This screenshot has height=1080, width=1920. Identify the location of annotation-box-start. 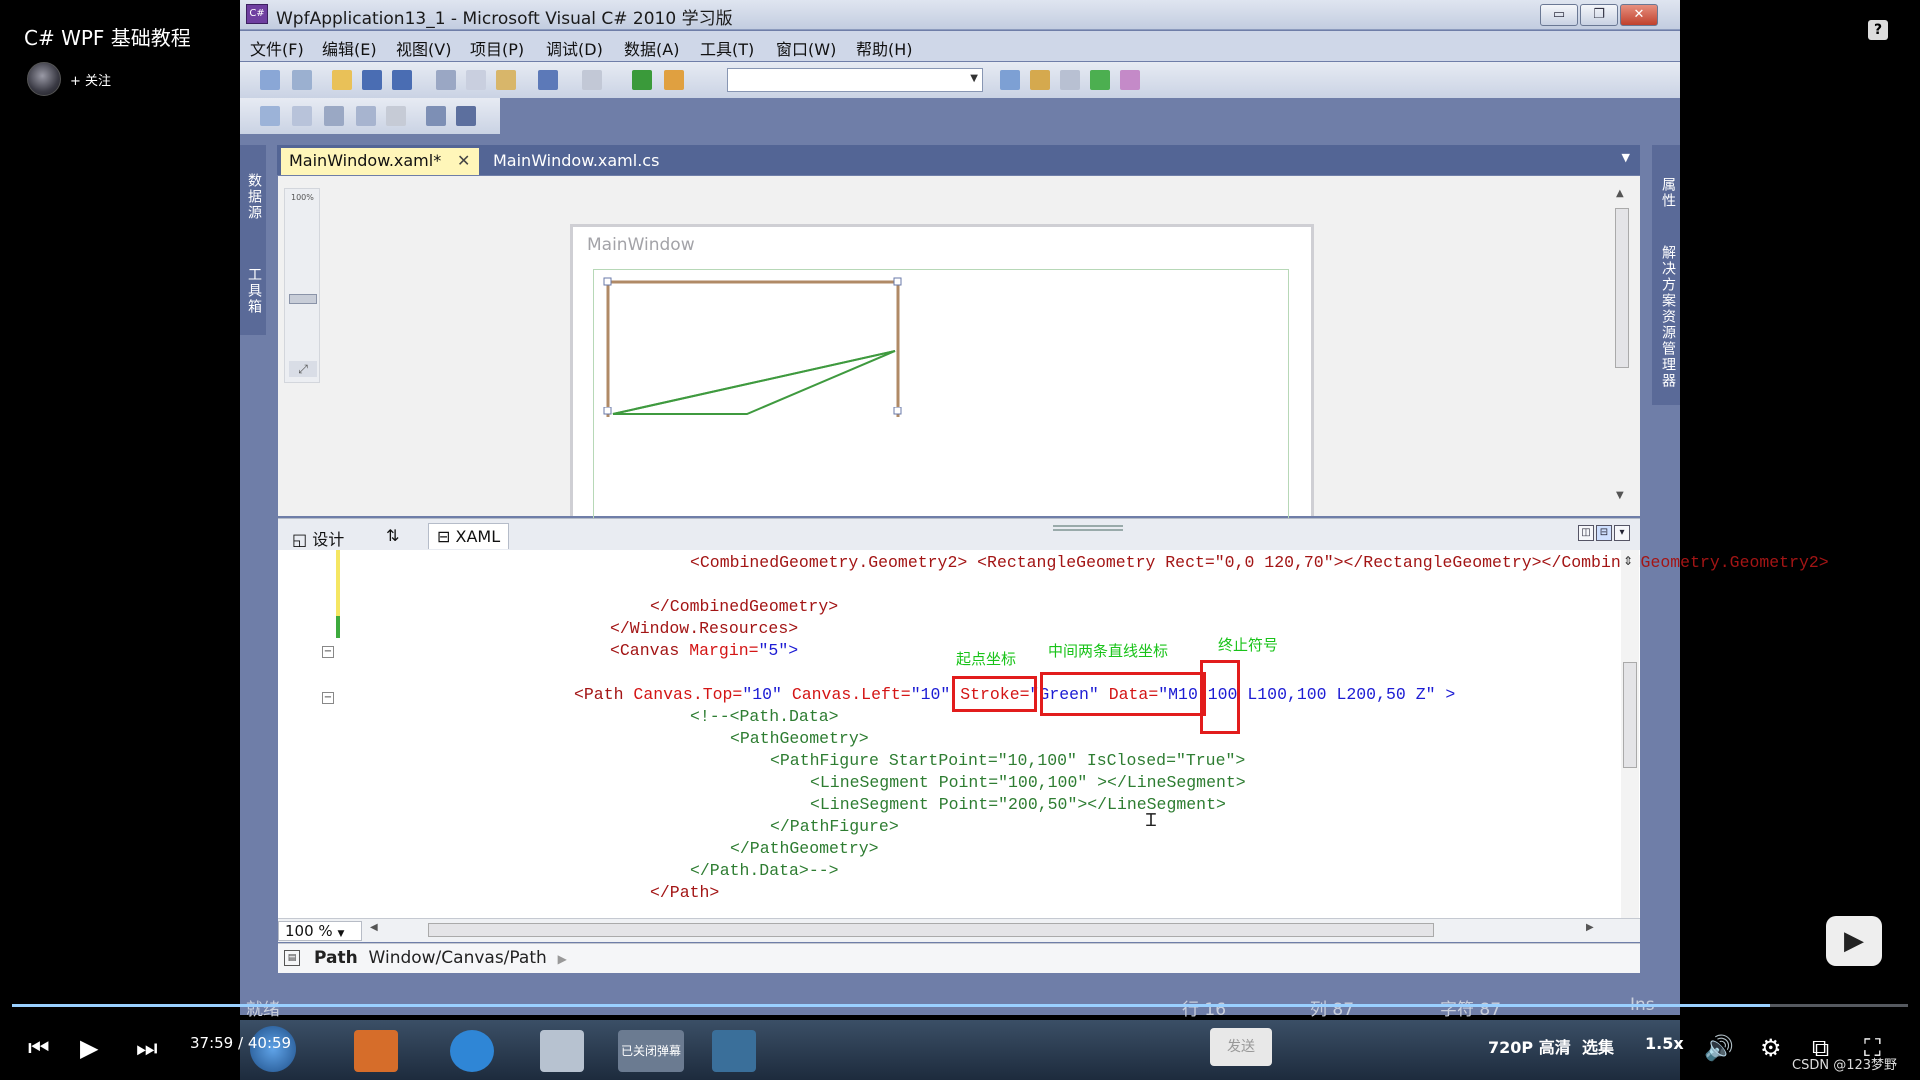
(994, 694).